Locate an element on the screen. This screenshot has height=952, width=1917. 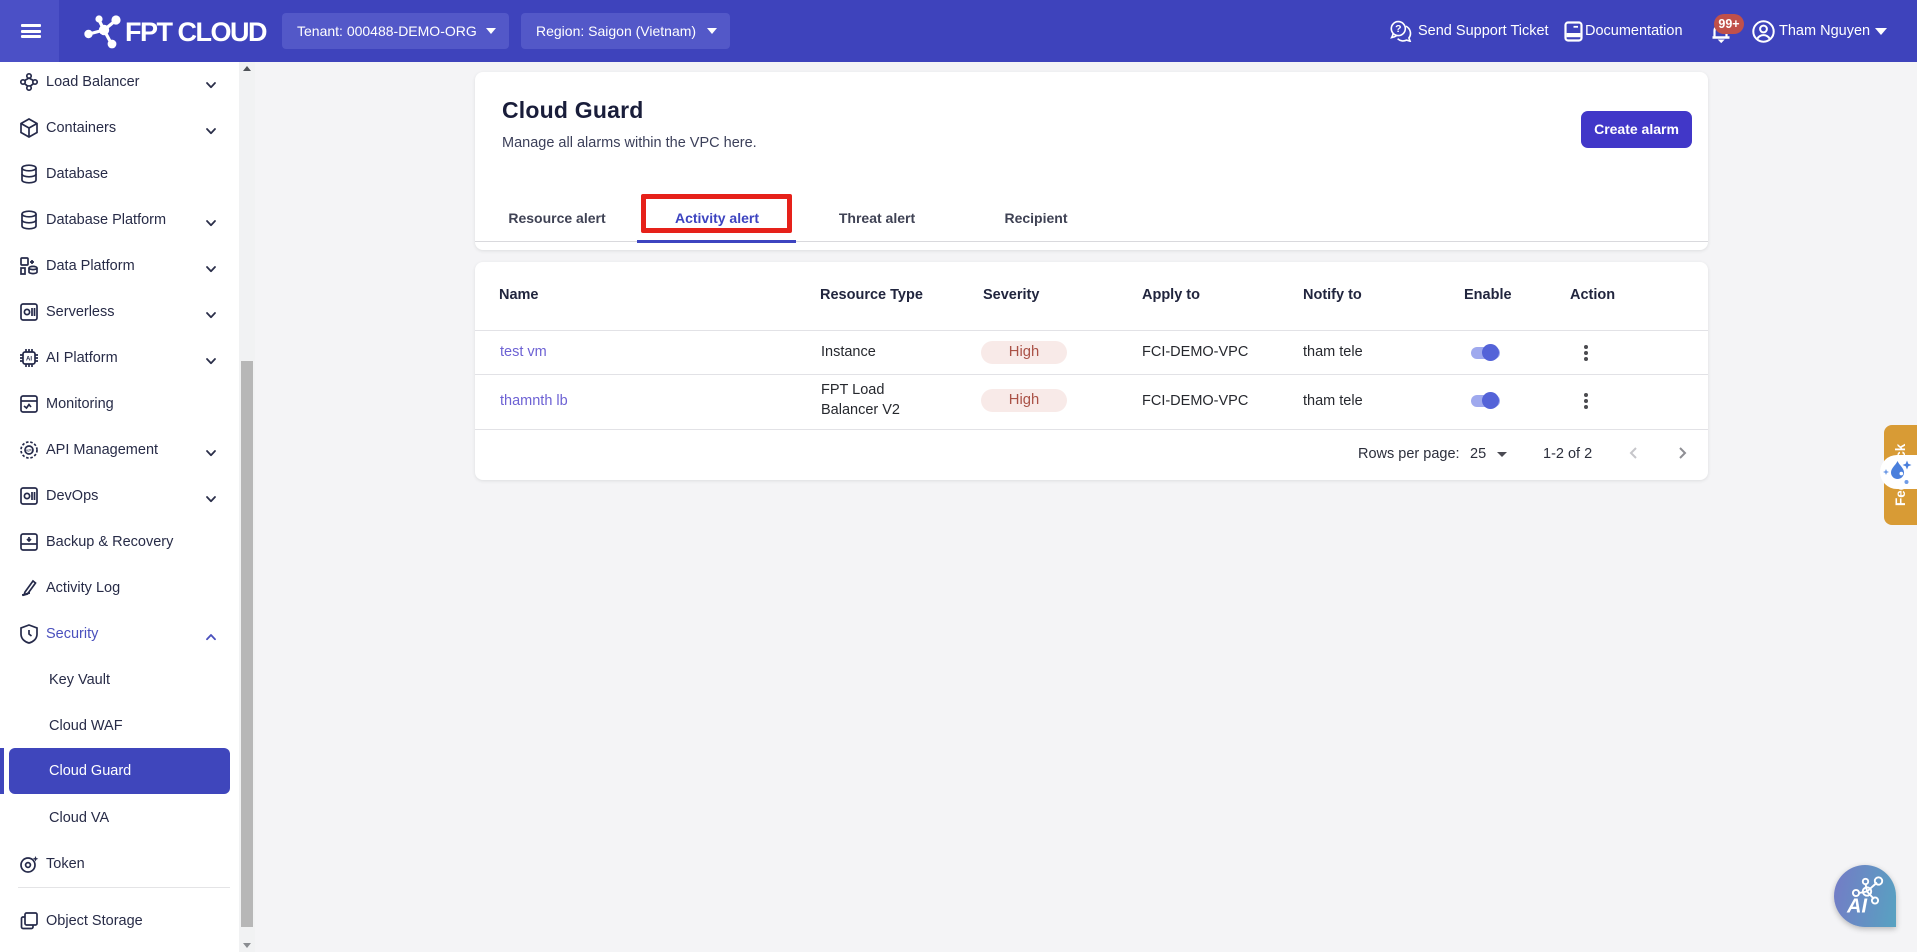
svg-text: API is located at coordinates (28, 450).